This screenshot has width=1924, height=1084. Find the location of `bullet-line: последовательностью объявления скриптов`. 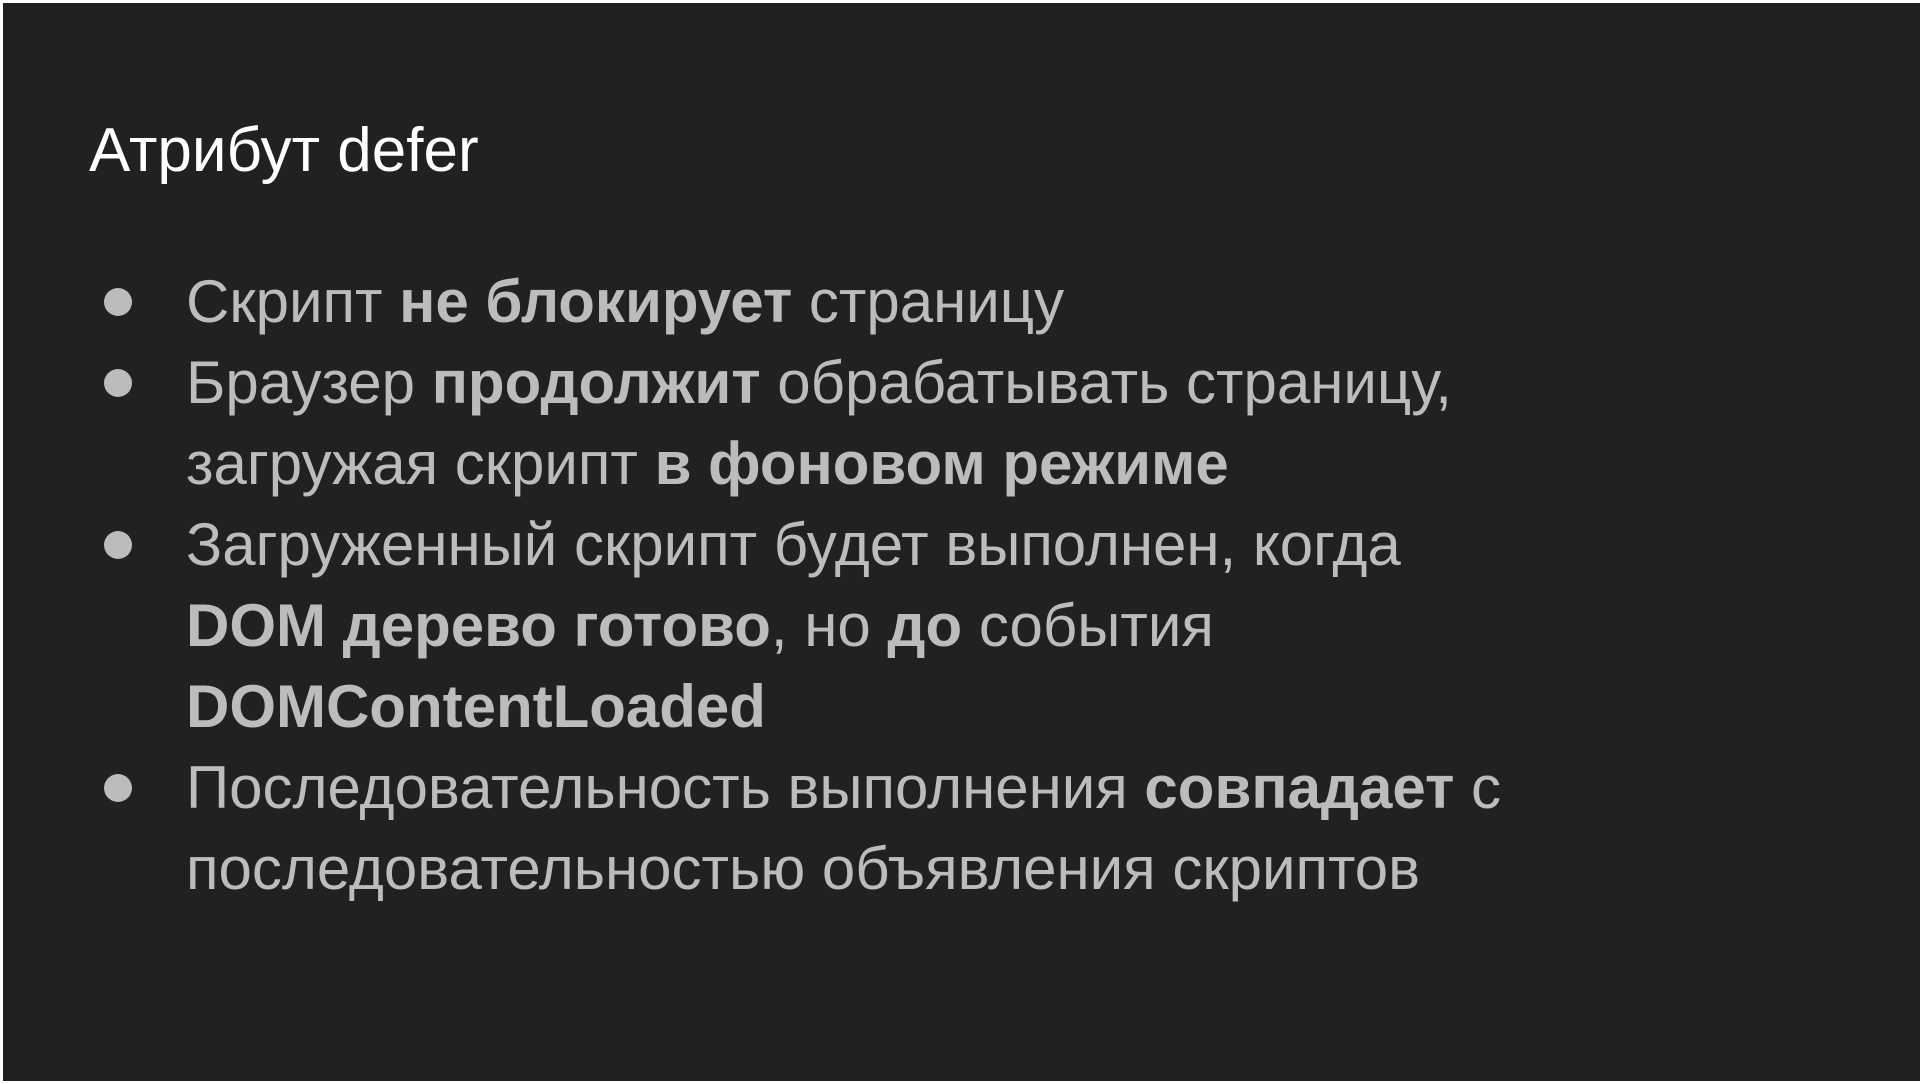

bullet-line: последовательностью объявления скриптов is located at coordinates (1053, 868).